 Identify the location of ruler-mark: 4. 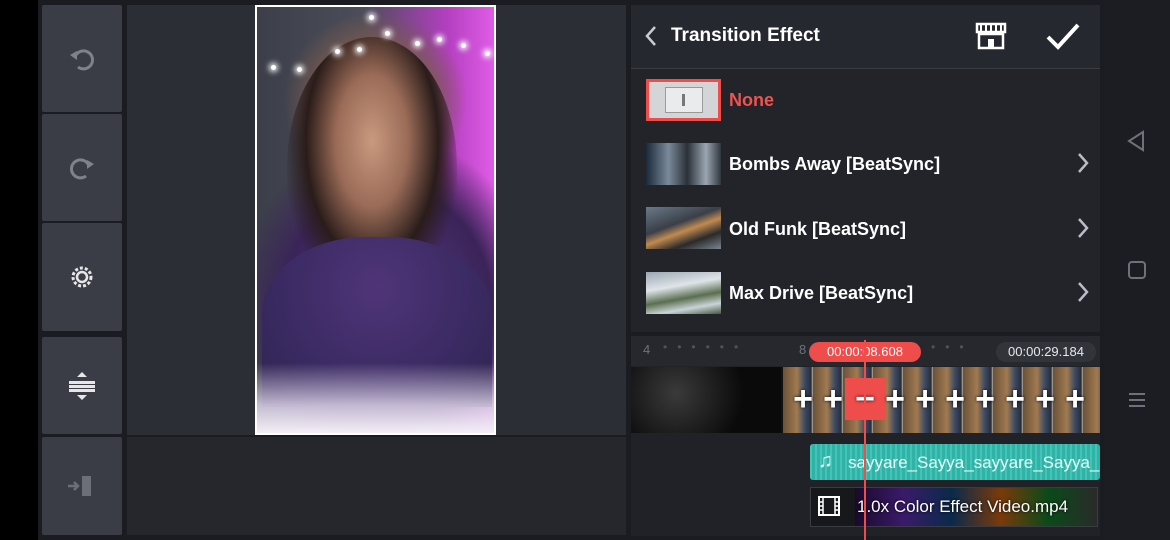
(647, 349).